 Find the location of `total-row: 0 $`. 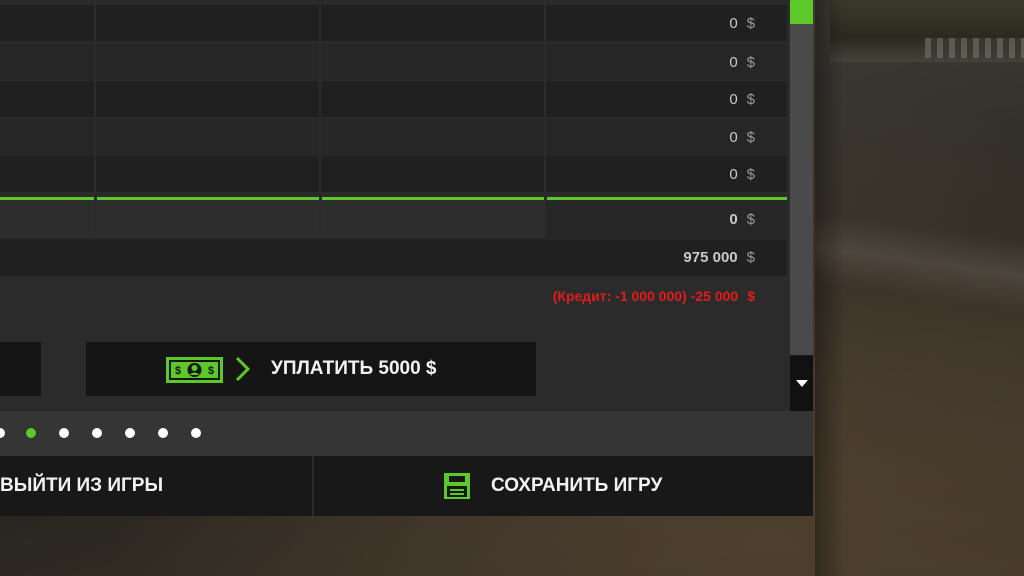

total-row: 0 $ is located at coordinates (393, 219).